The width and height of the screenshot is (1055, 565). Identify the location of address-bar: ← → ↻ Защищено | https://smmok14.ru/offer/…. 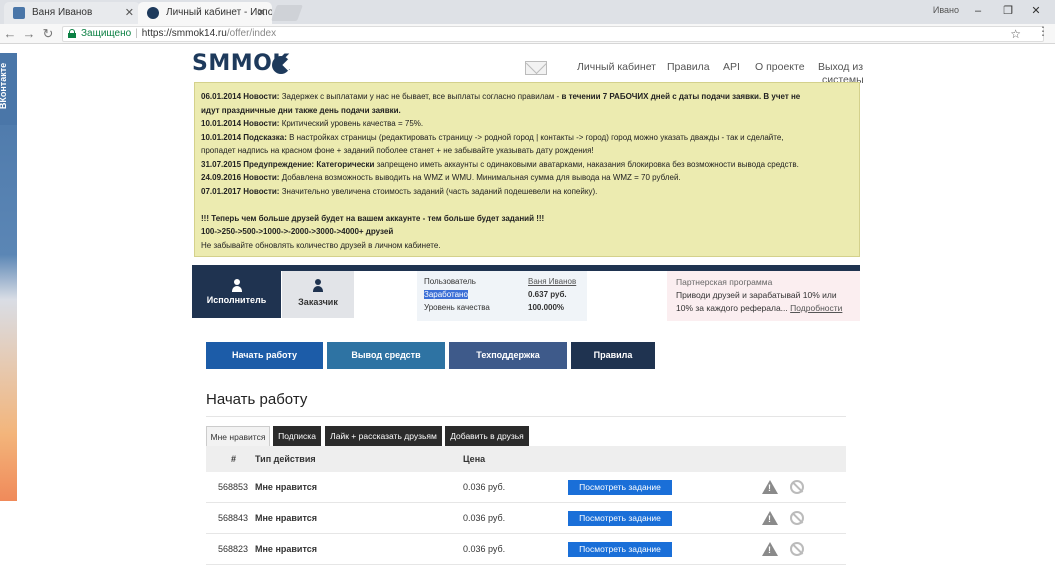
(527, 34).